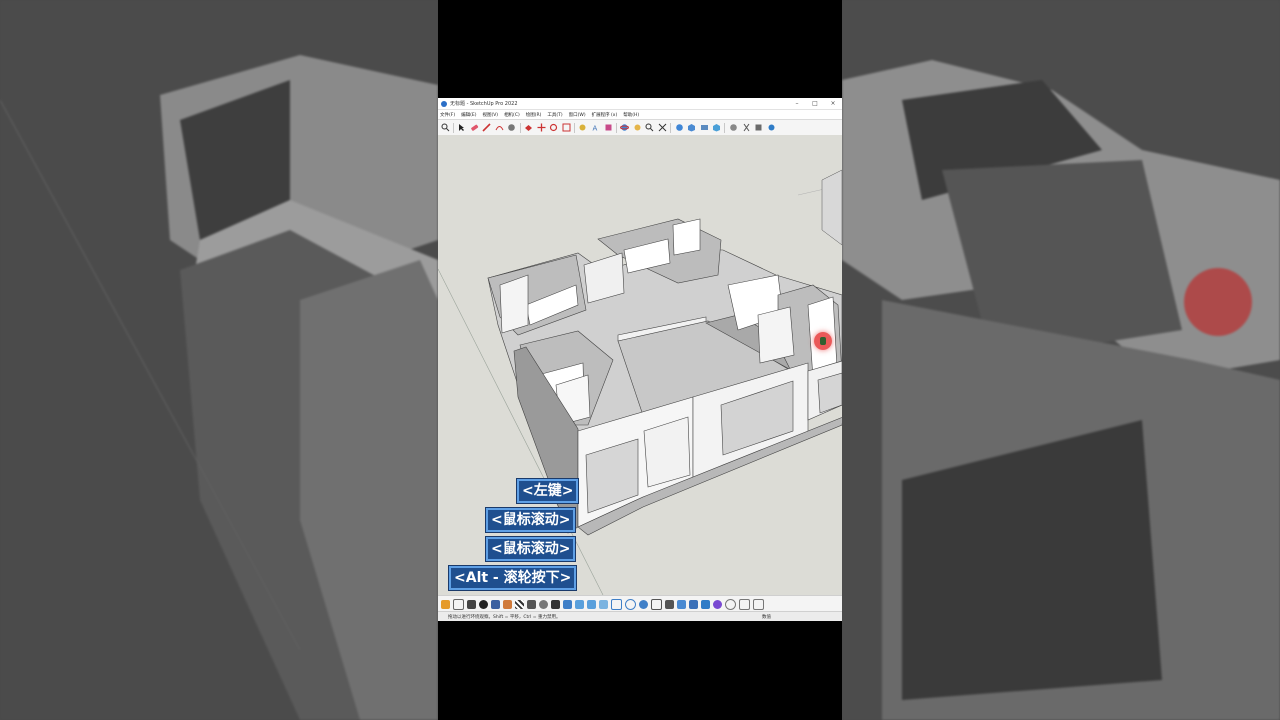  I want to click on camera-icon, so click(669, 604).